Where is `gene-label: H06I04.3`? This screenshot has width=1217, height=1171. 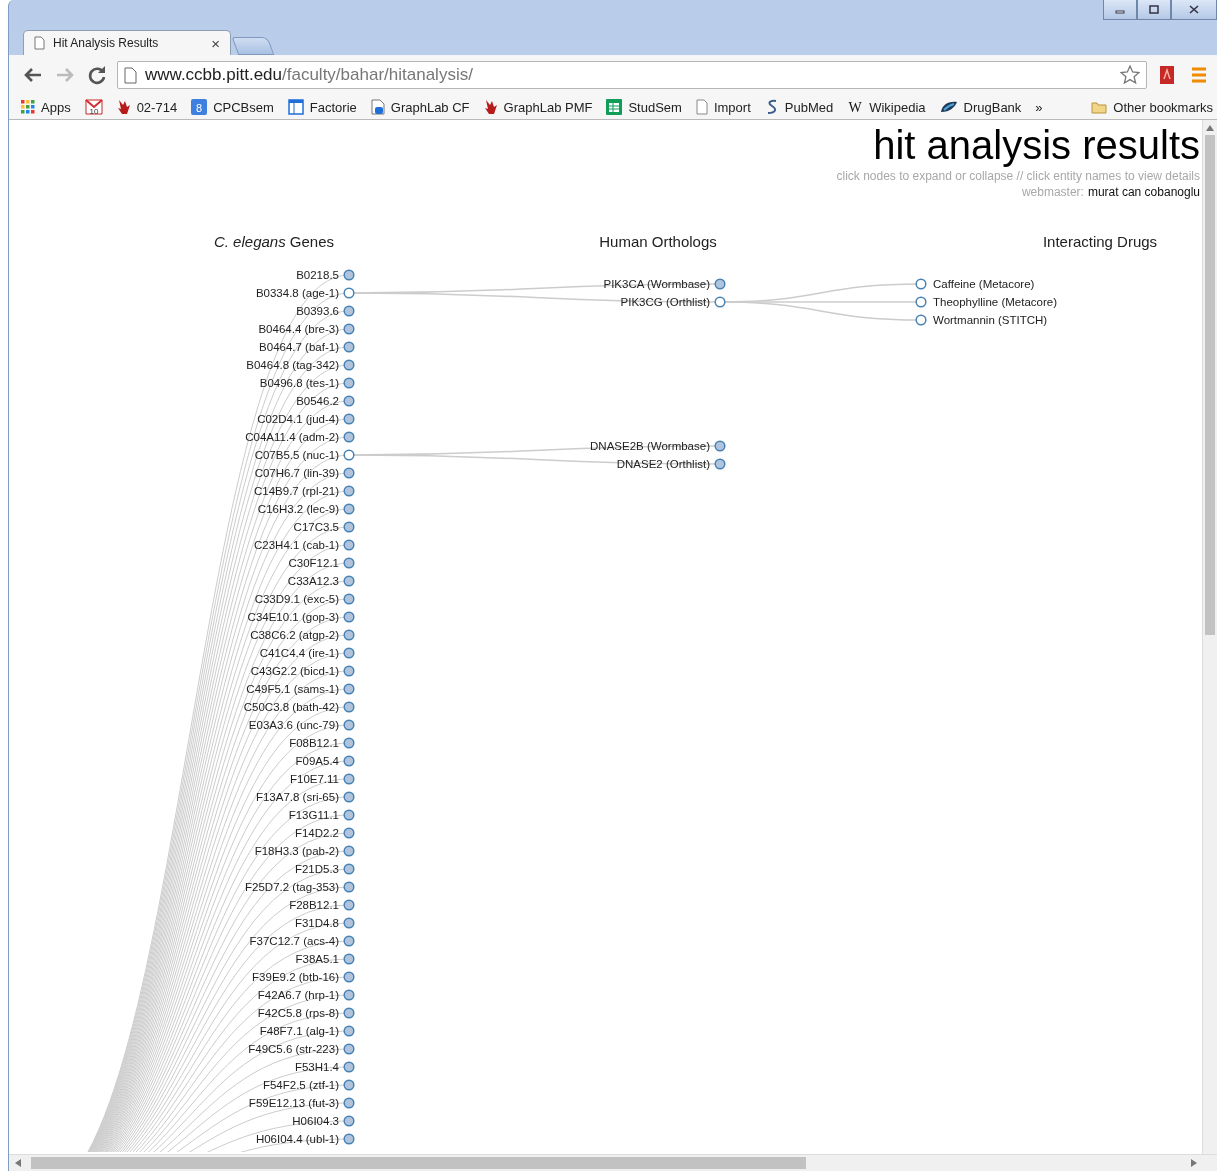
gene-label: H06I04.3 is located at coordinates (315, 1121).